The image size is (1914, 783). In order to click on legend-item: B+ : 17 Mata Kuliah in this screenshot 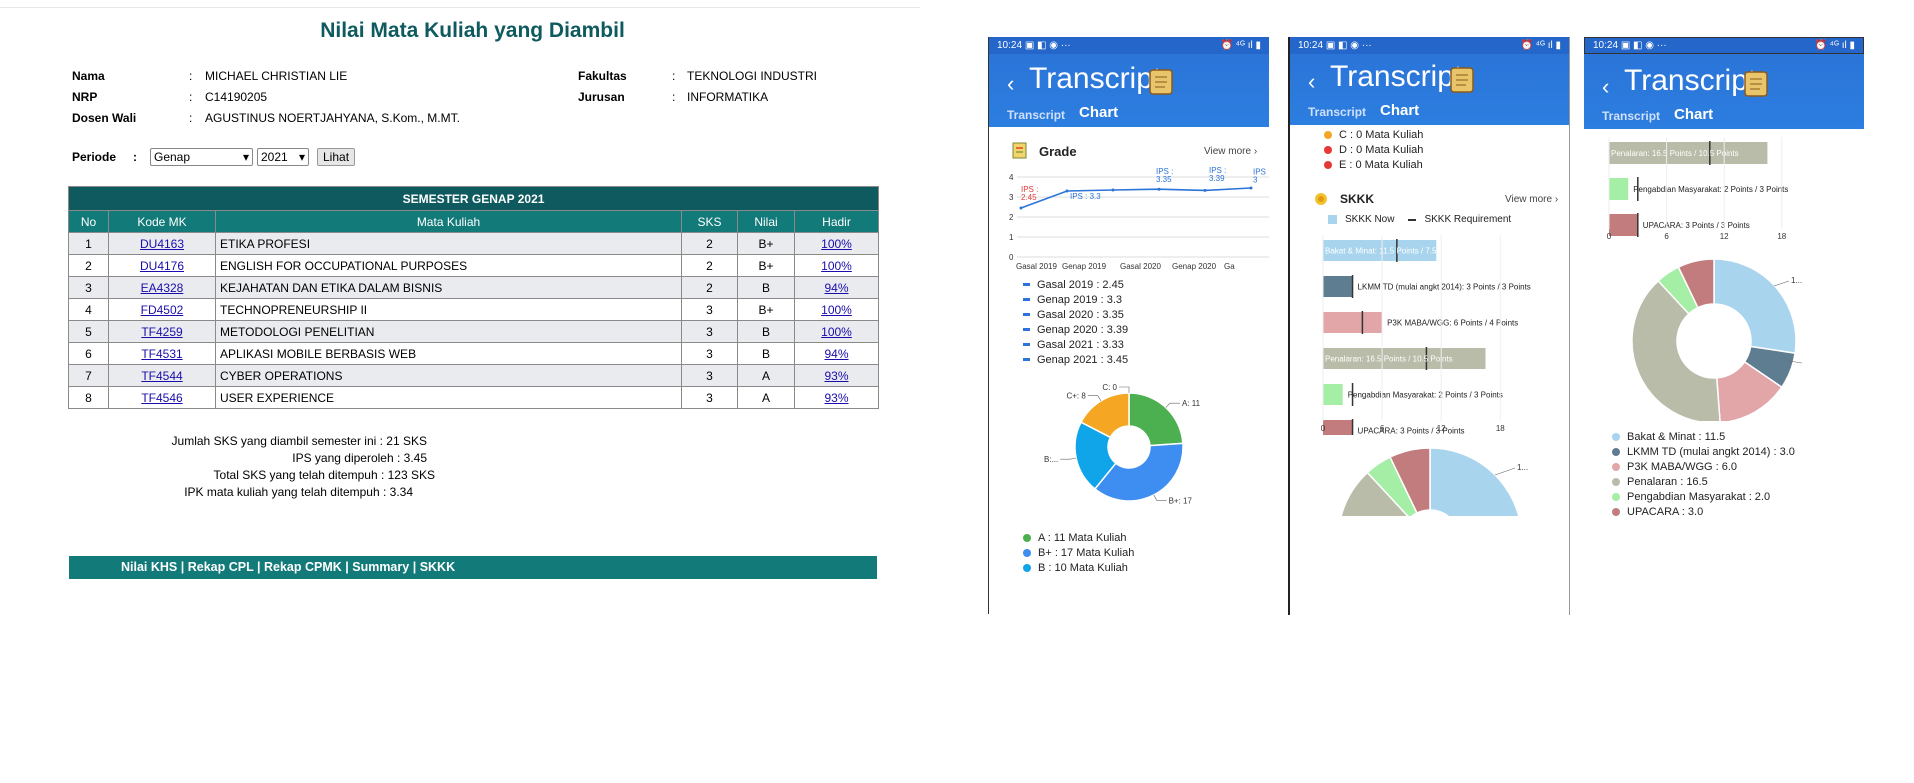, I will do `click(1078, 552)`.